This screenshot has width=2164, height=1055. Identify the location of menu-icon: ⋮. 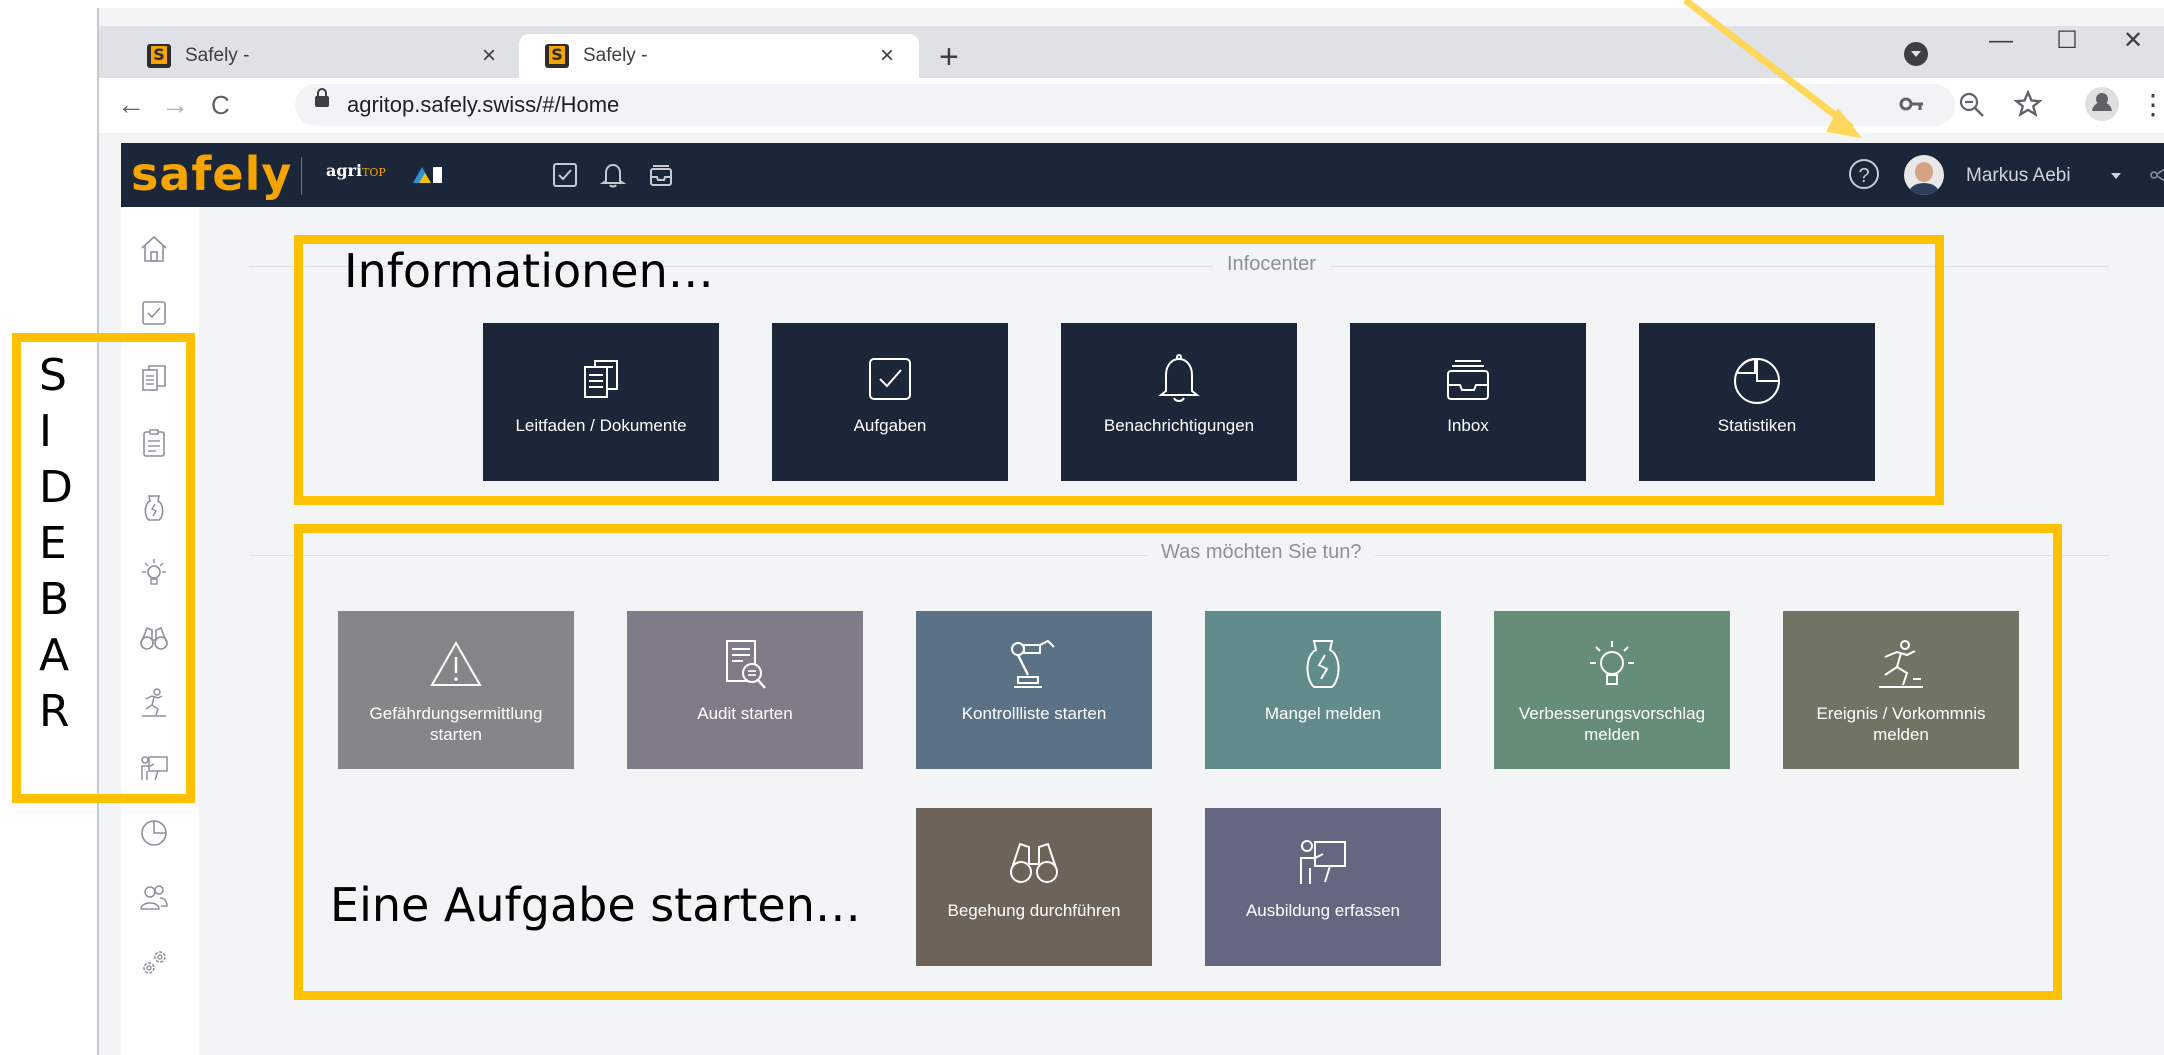
(2151, 105).